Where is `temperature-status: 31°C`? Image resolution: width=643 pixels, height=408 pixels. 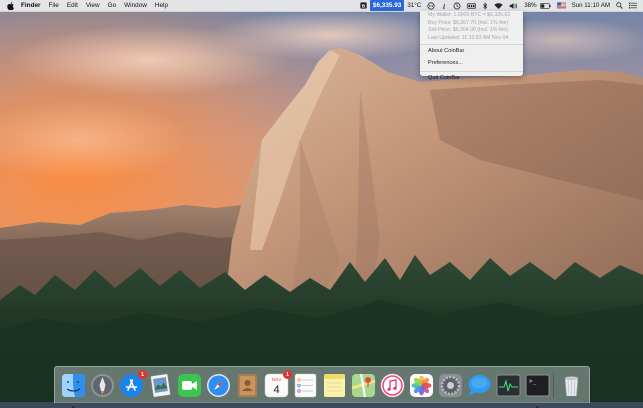
temperature-status: 31°C is located at coordinates (414, 5).